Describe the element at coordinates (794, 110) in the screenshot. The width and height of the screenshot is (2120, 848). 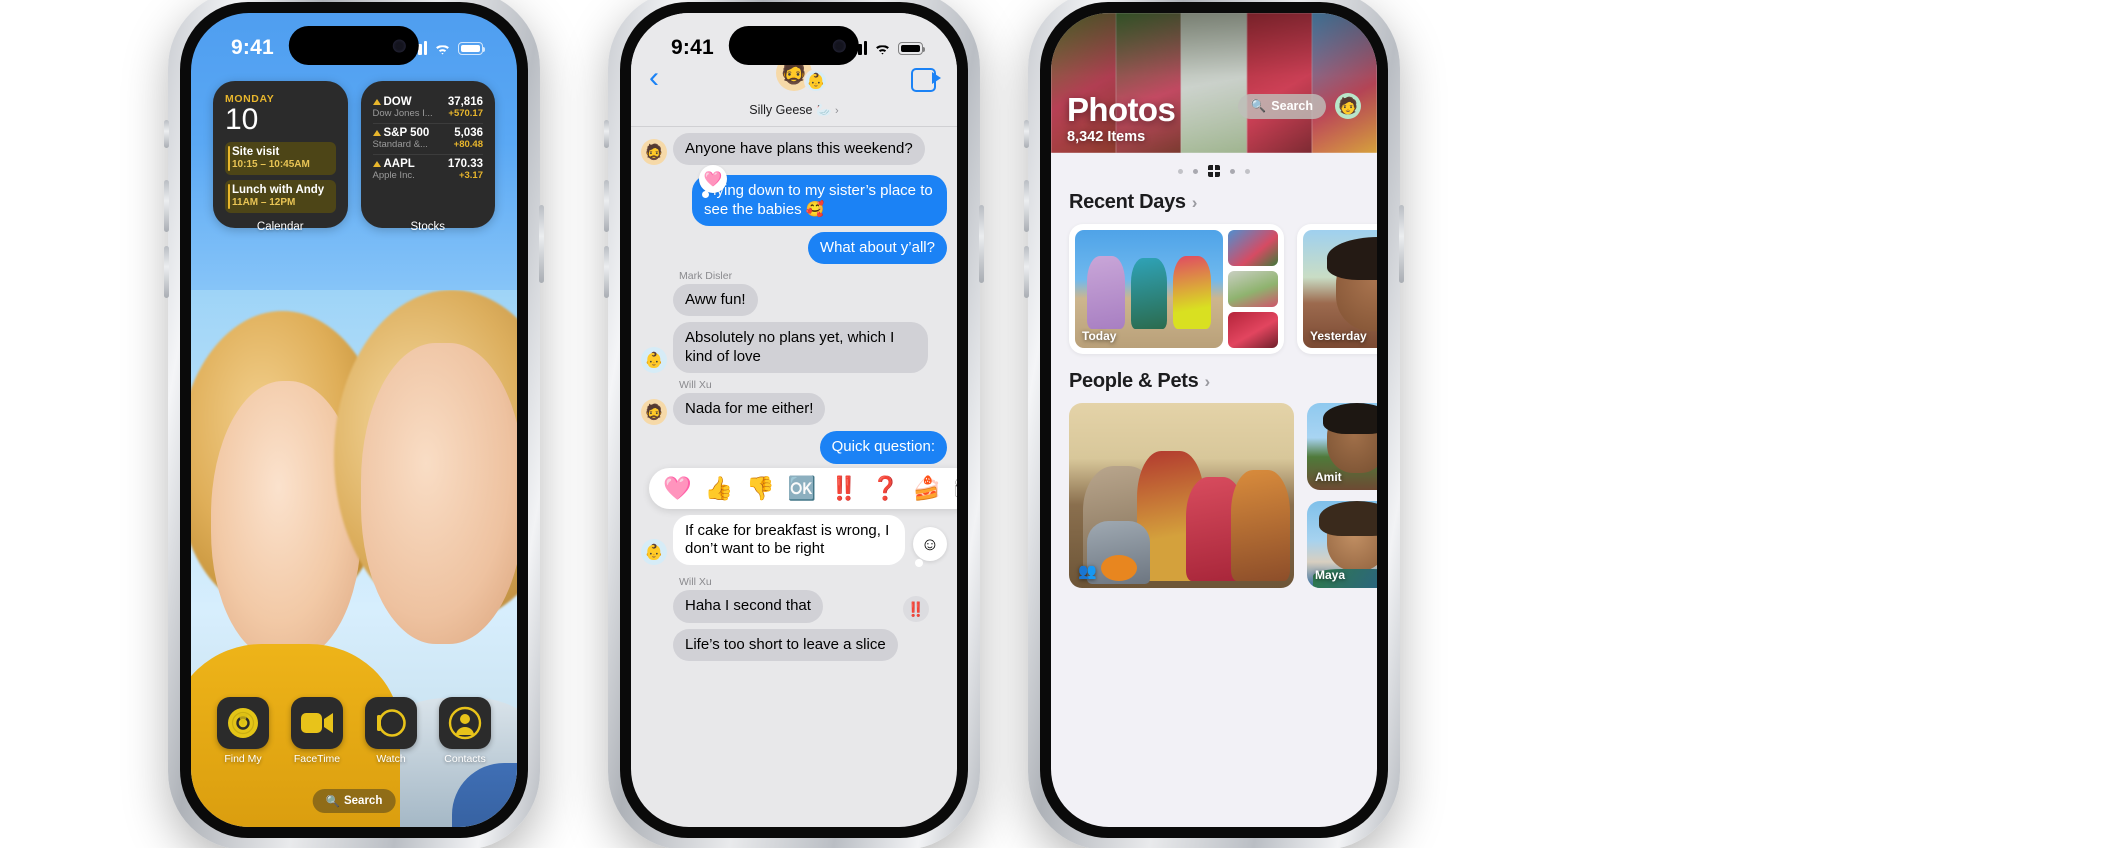
I see `conversation-title: Silly Geese 🦢 ›` at that location.